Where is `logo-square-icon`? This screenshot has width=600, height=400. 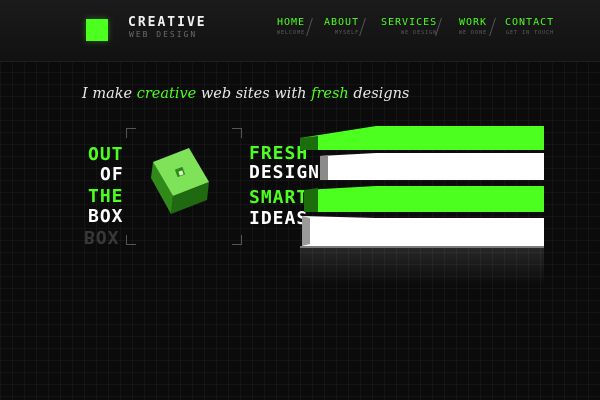 logo-square-icon is located at coordinates (97, 30).